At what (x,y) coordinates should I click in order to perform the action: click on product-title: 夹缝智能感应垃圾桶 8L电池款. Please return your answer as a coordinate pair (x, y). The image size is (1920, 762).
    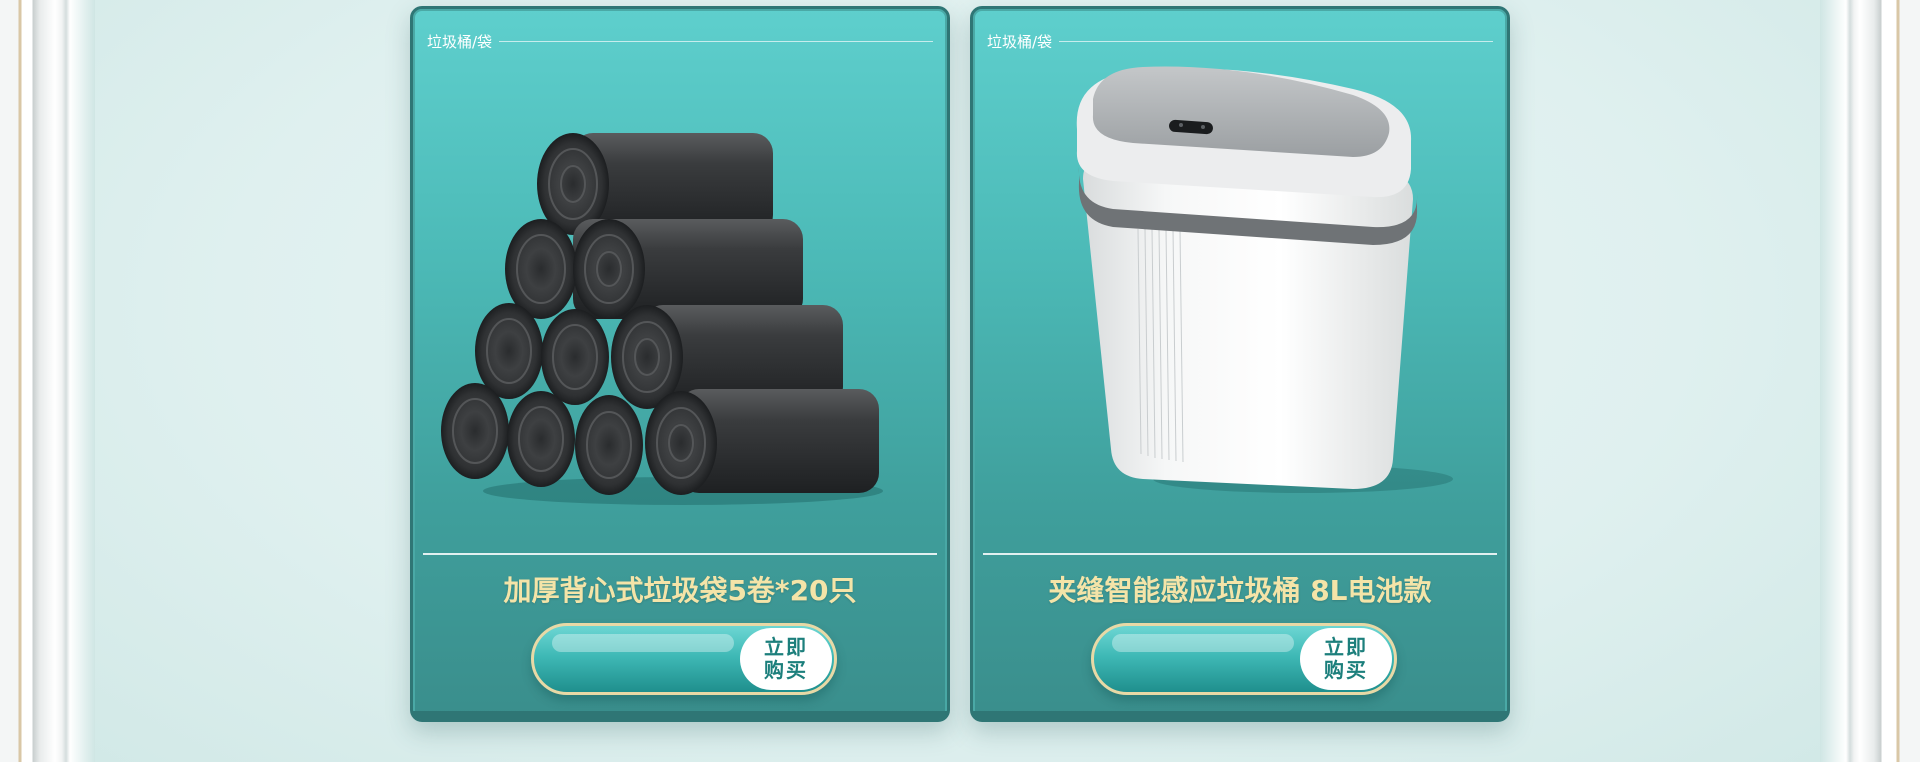
    Looking at the image, I should click on (1240, 589).